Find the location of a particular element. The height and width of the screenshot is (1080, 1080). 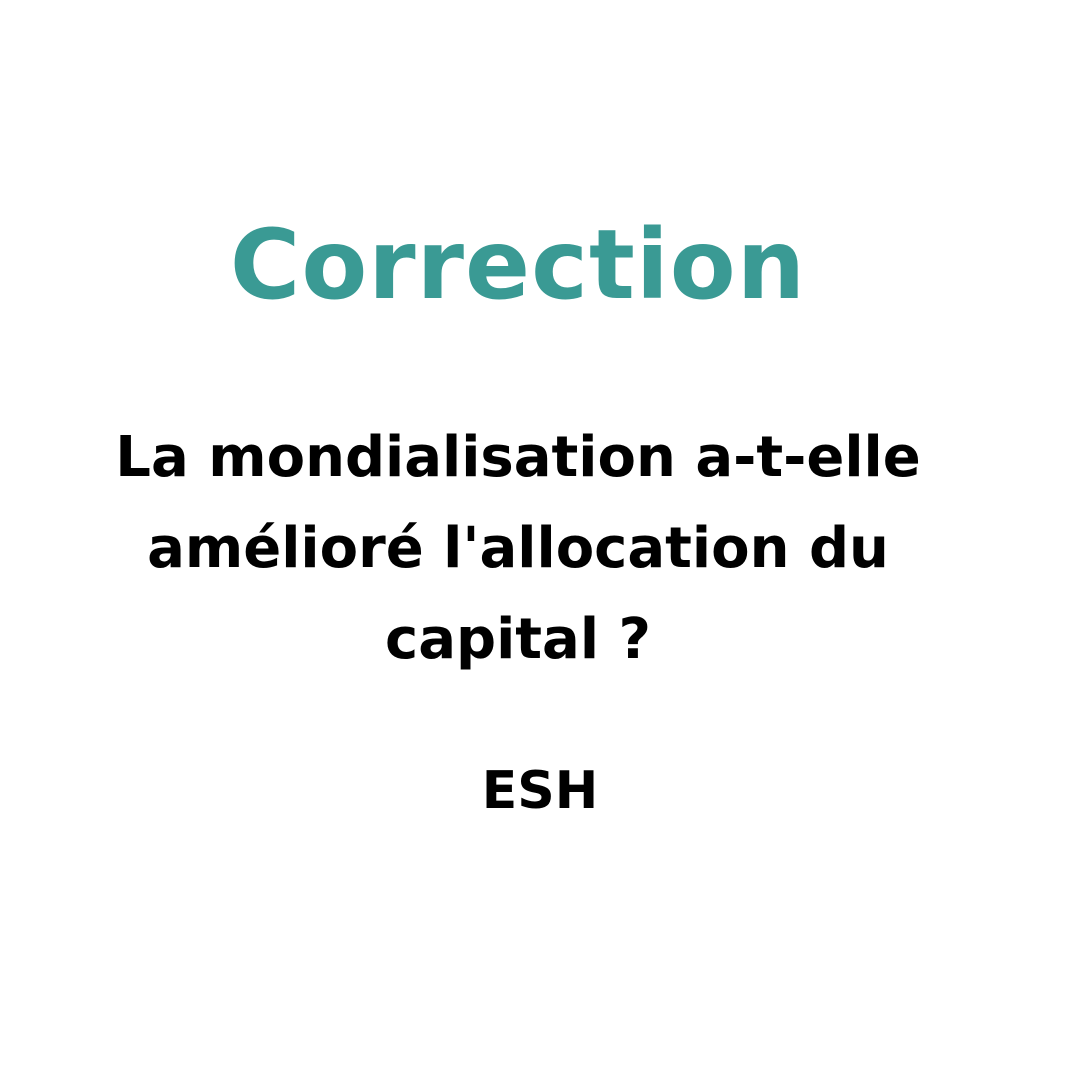

subject-label: ESH is located at coordinates (540, 791).